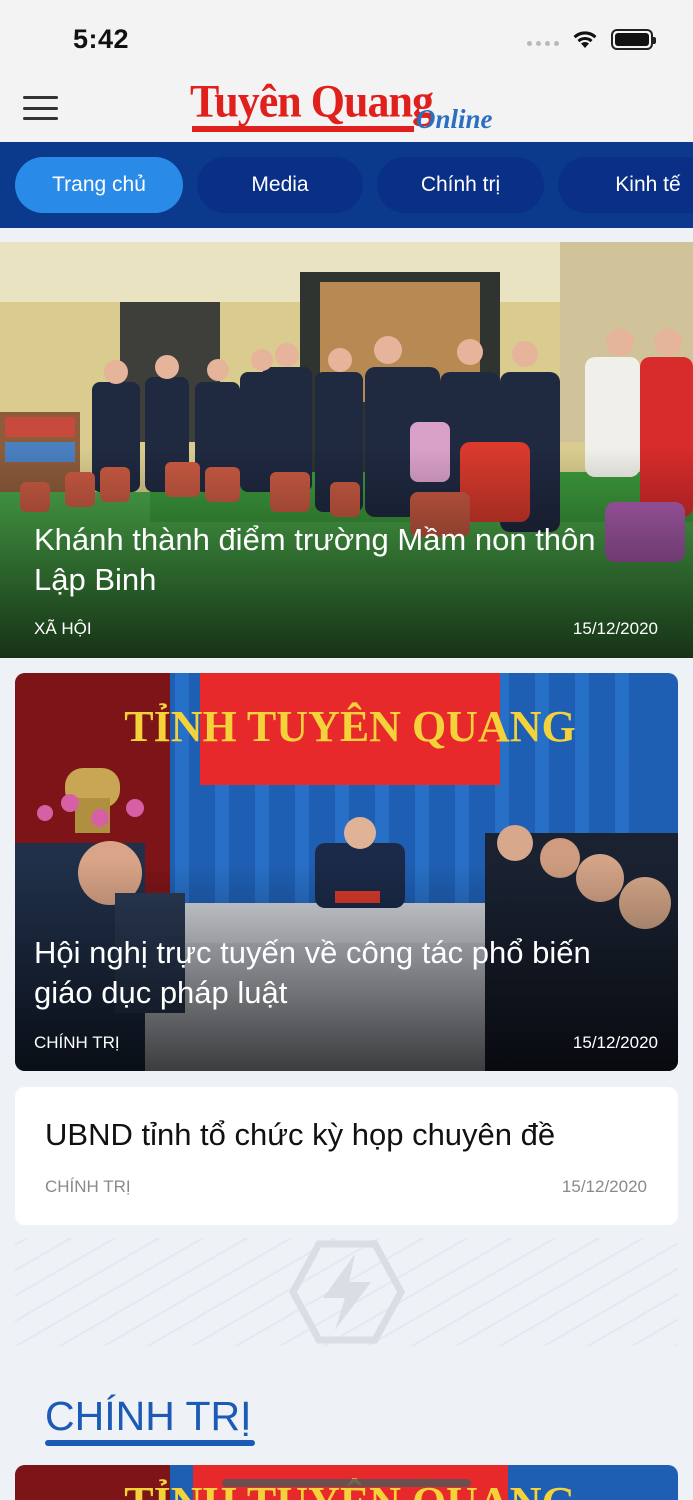  What do you see at coordinates (585, 39) in the screenshot?
I see `wifi-icon` at bounding box center [585, 39].